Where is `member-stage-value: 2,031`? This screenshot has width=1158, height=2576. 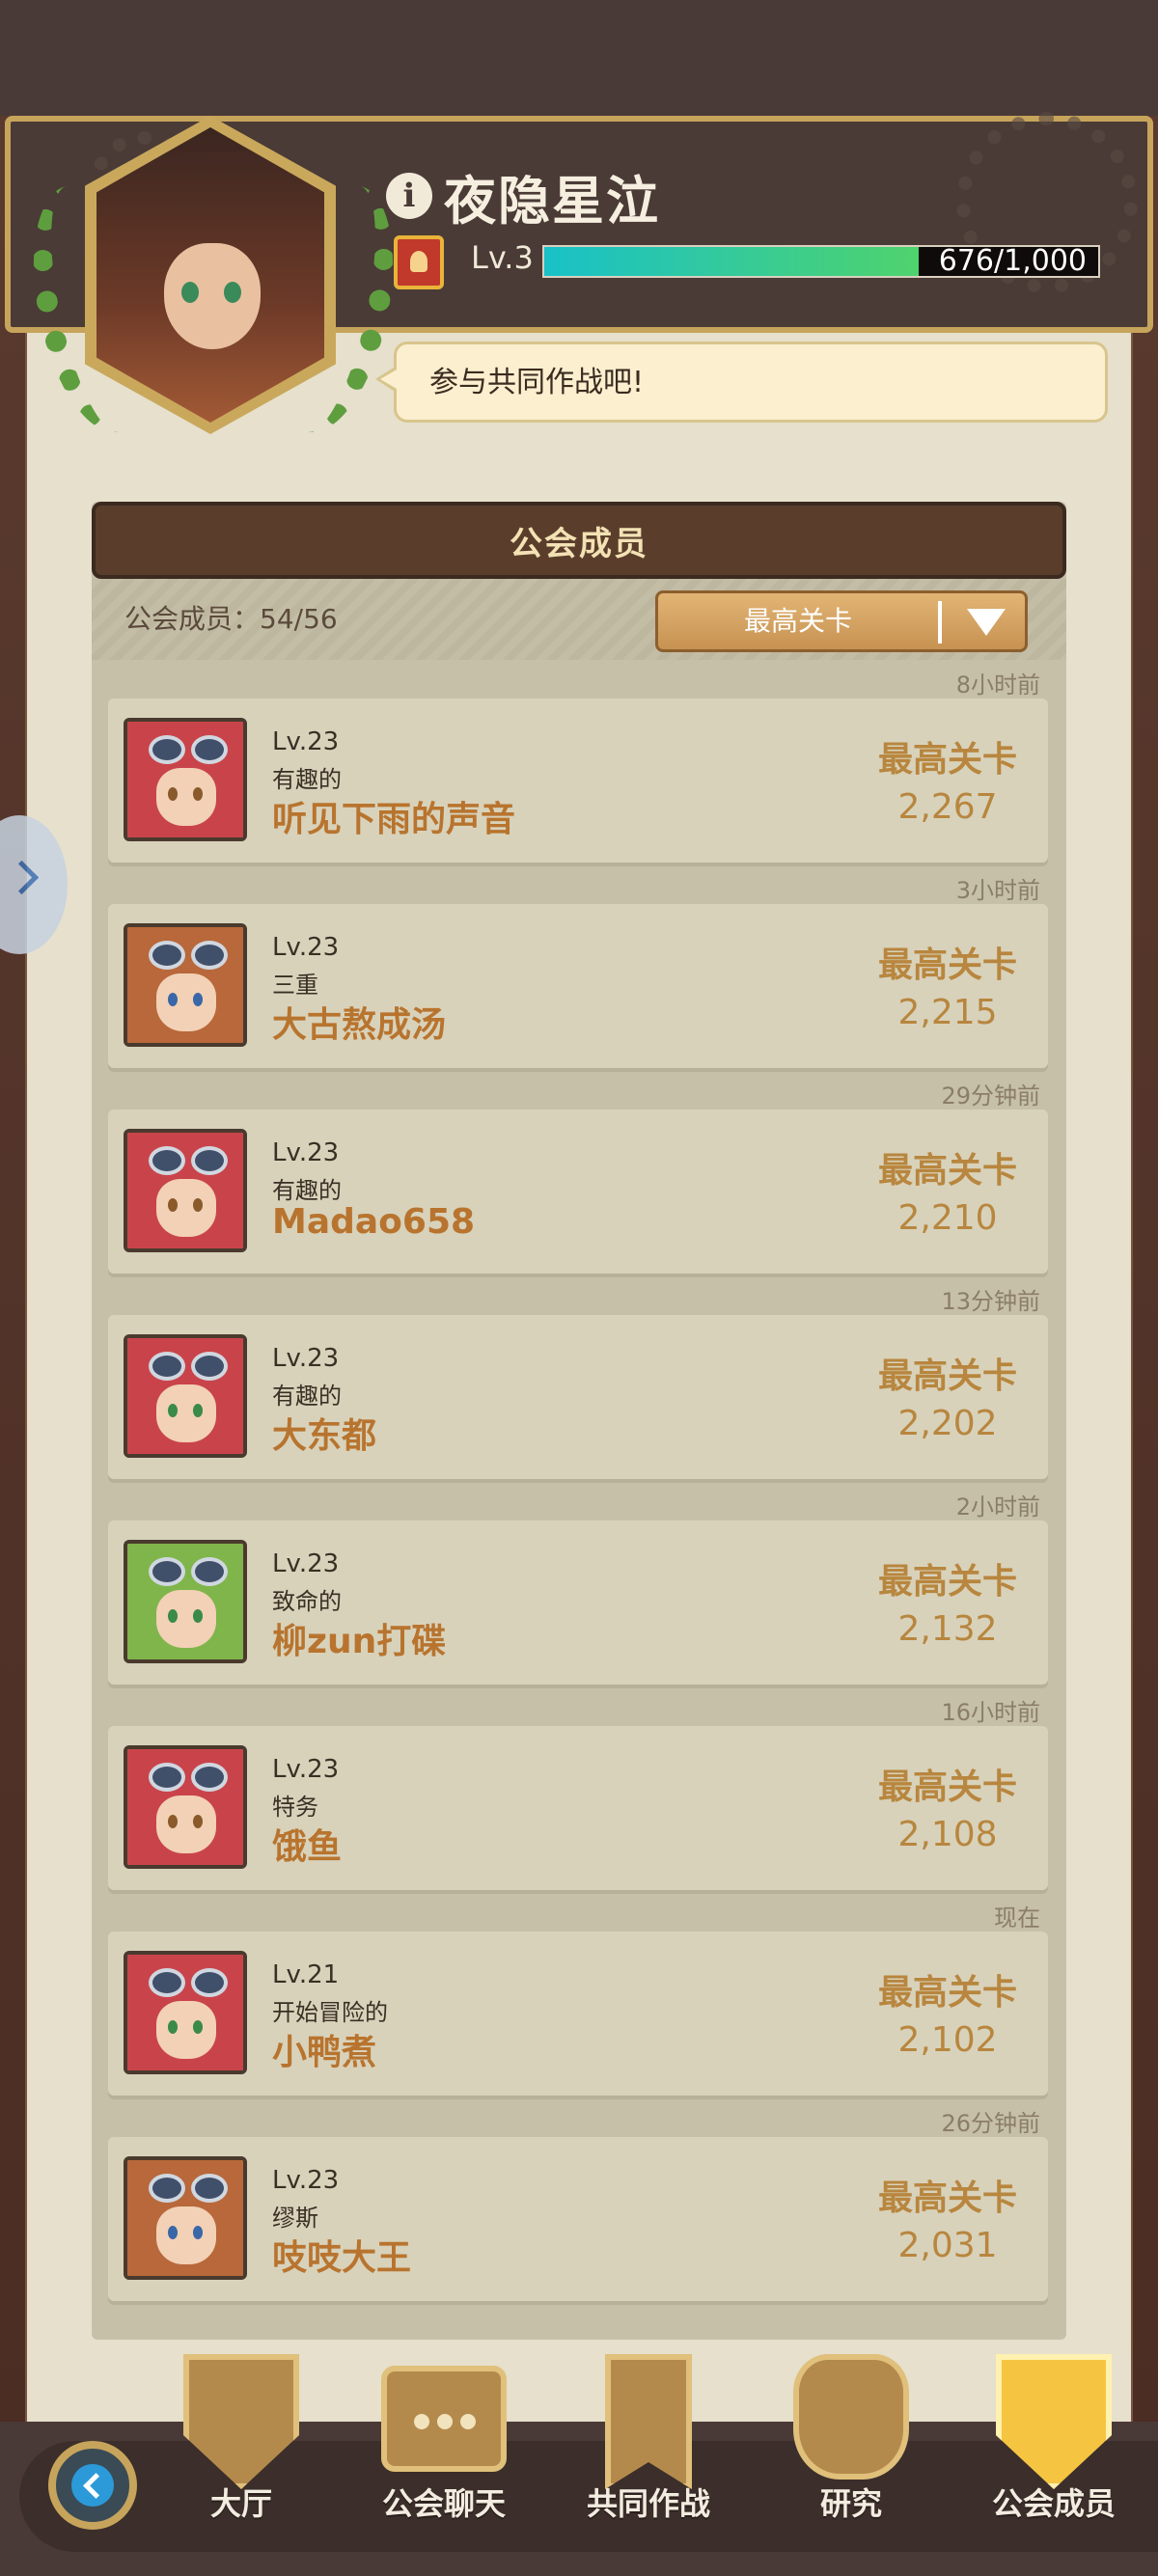
member-stage-value: 2,031 is located at coordinates (947, 2245).